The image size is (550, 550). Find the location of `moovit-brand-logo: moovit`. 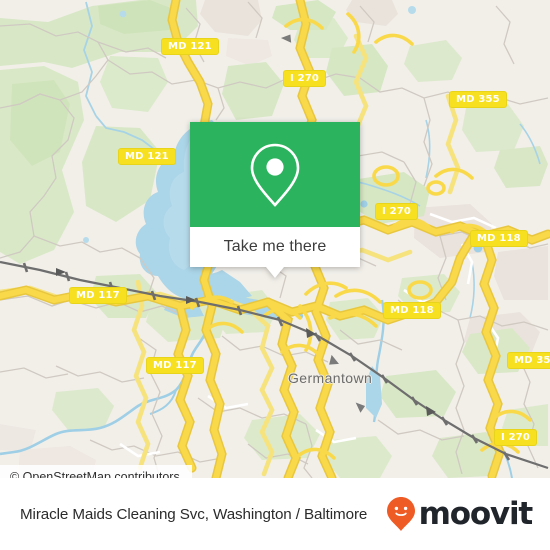

moovit-brand-logo: moovit is located at coordinates (460, 513).